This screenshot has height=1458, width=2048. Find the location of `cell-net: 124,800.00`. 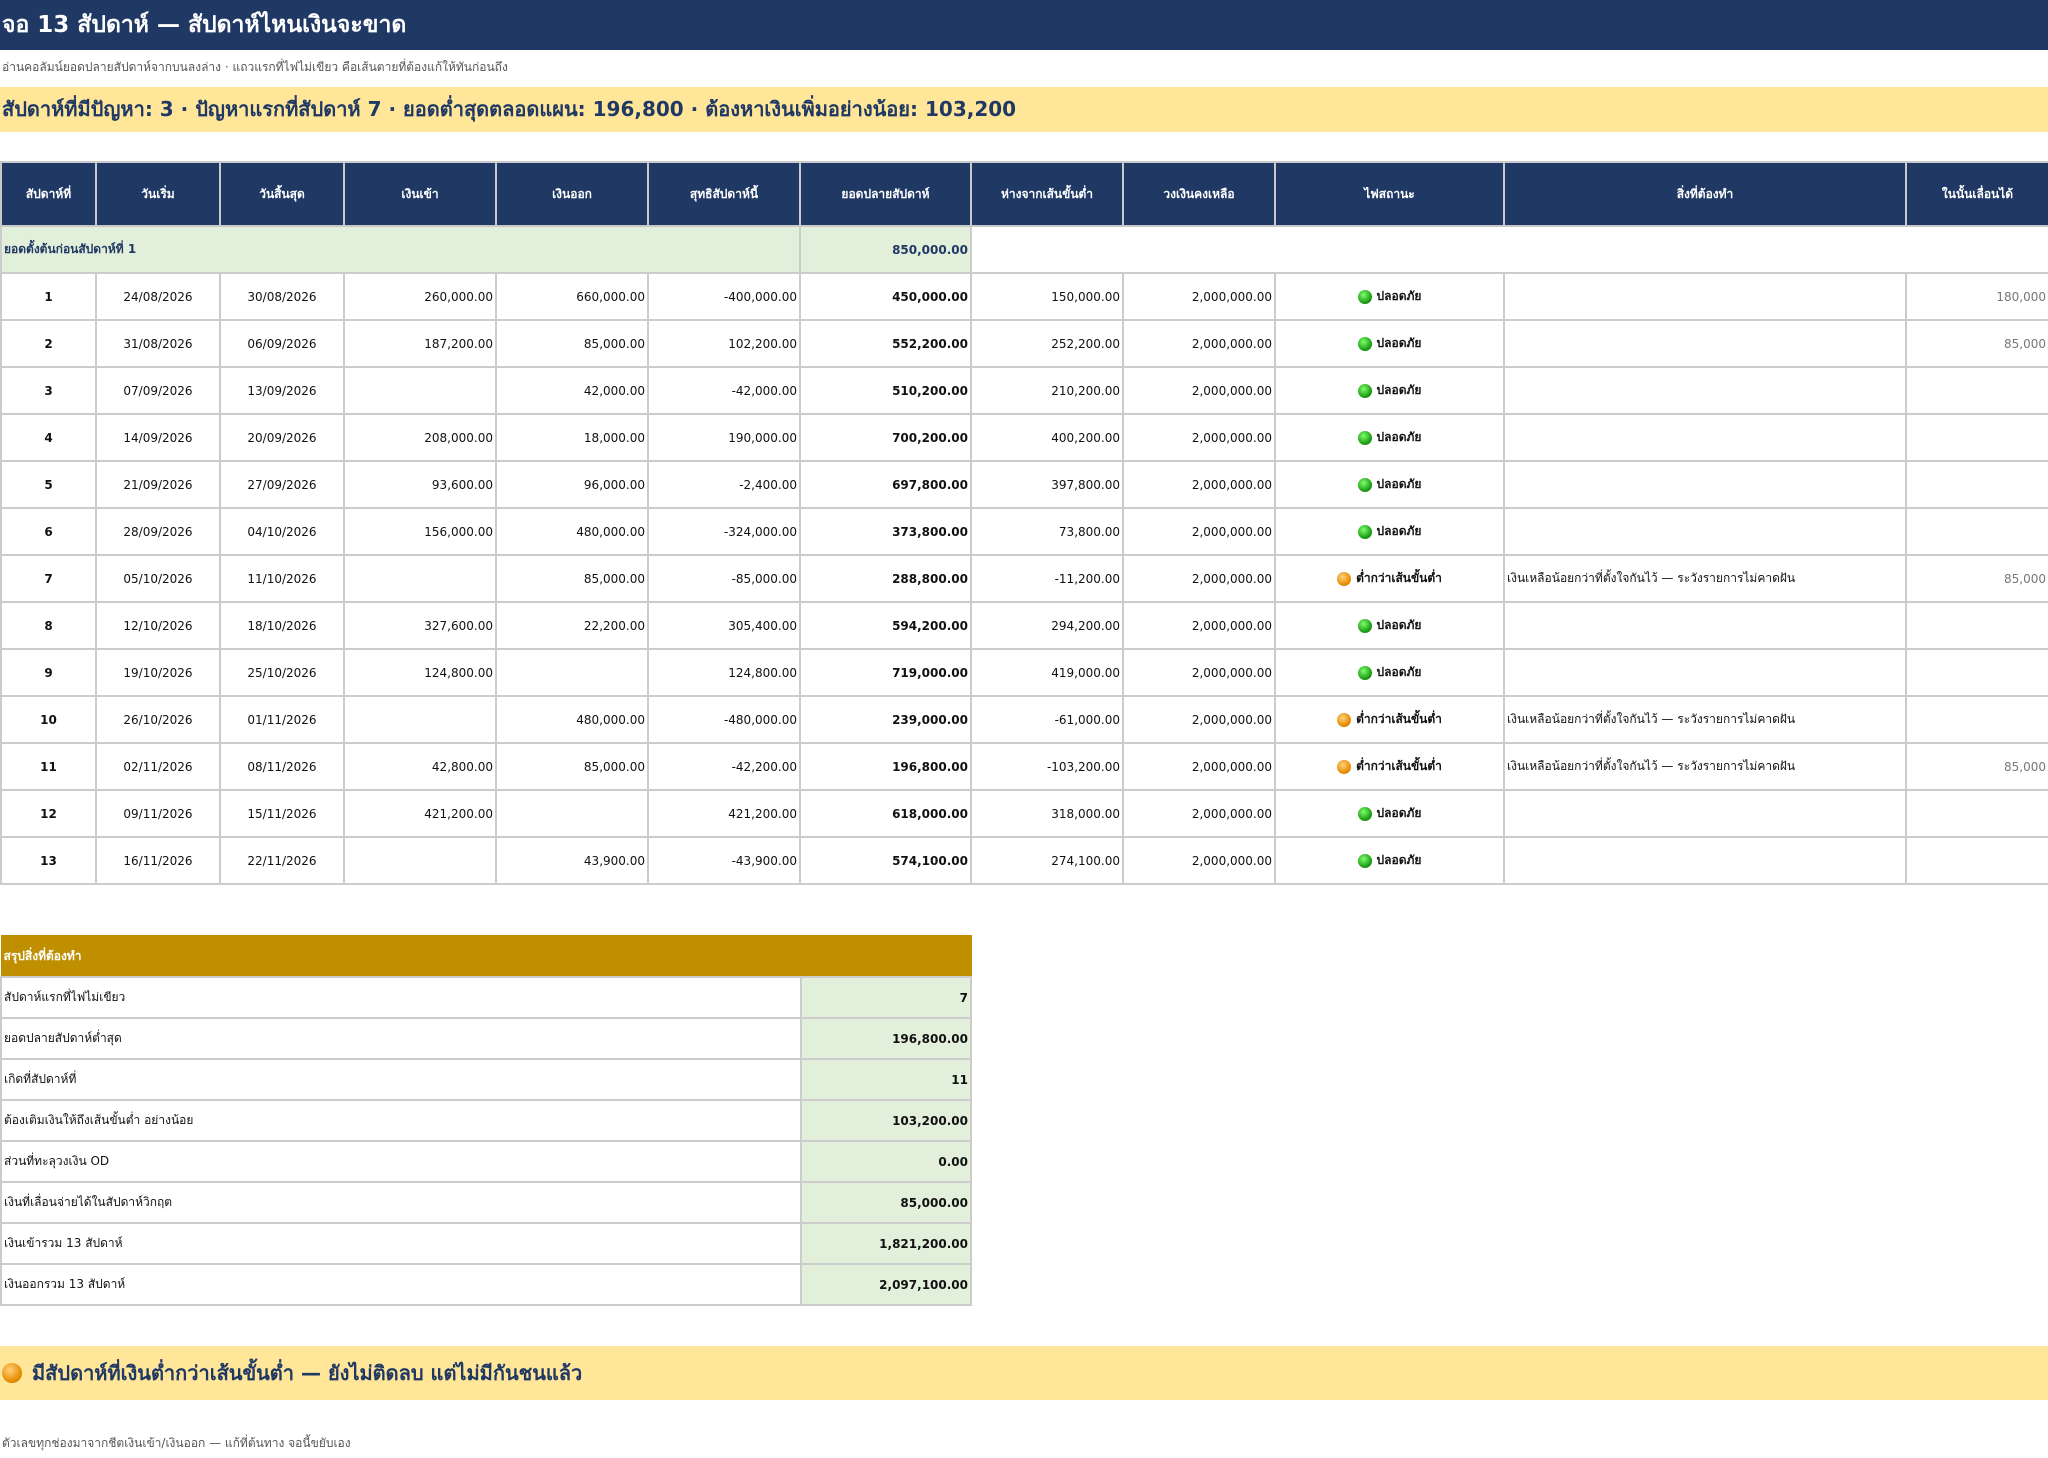

cell-net: 124,800.00 is located at coordinates (724, 672).